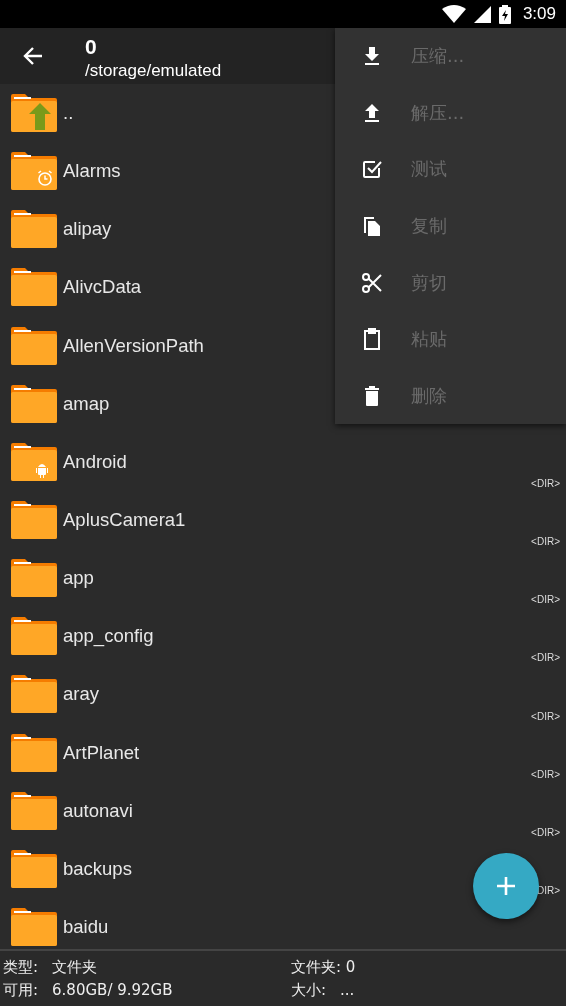  Describe the element at coordinates (21, 967) in the screenshot. I see `type-label: 类型:` at that location.